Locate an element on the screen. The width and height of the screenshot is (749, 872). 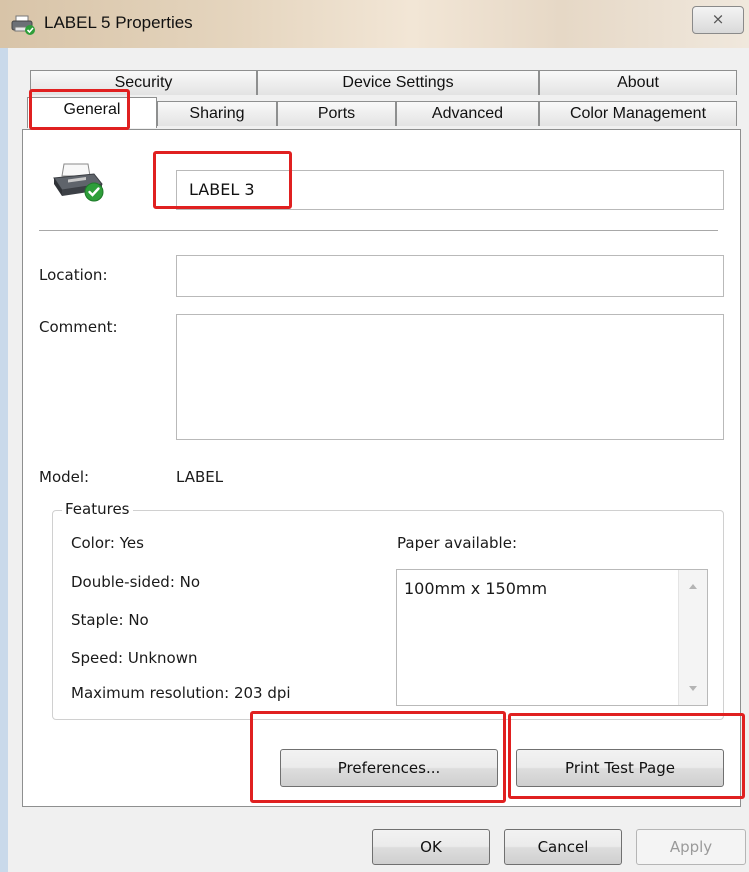
tab-label: Advanced is located at coordinates (467, 113).